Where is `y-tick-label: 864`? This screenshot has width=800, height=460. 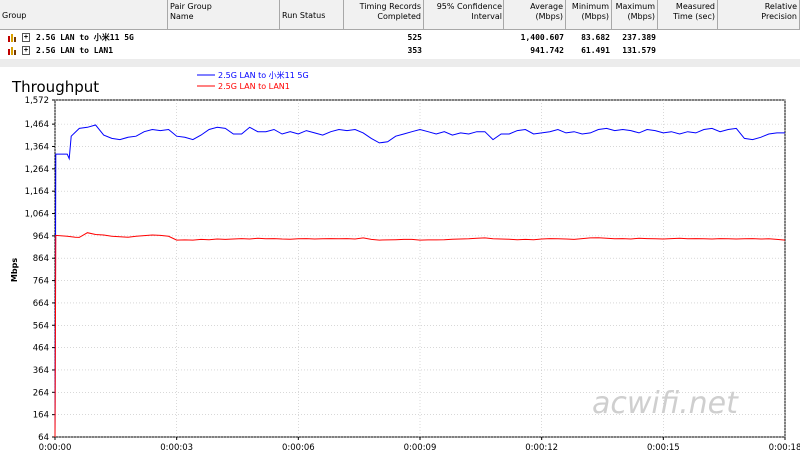
y-tick-label: 864 is located at coordinates (41, 259).